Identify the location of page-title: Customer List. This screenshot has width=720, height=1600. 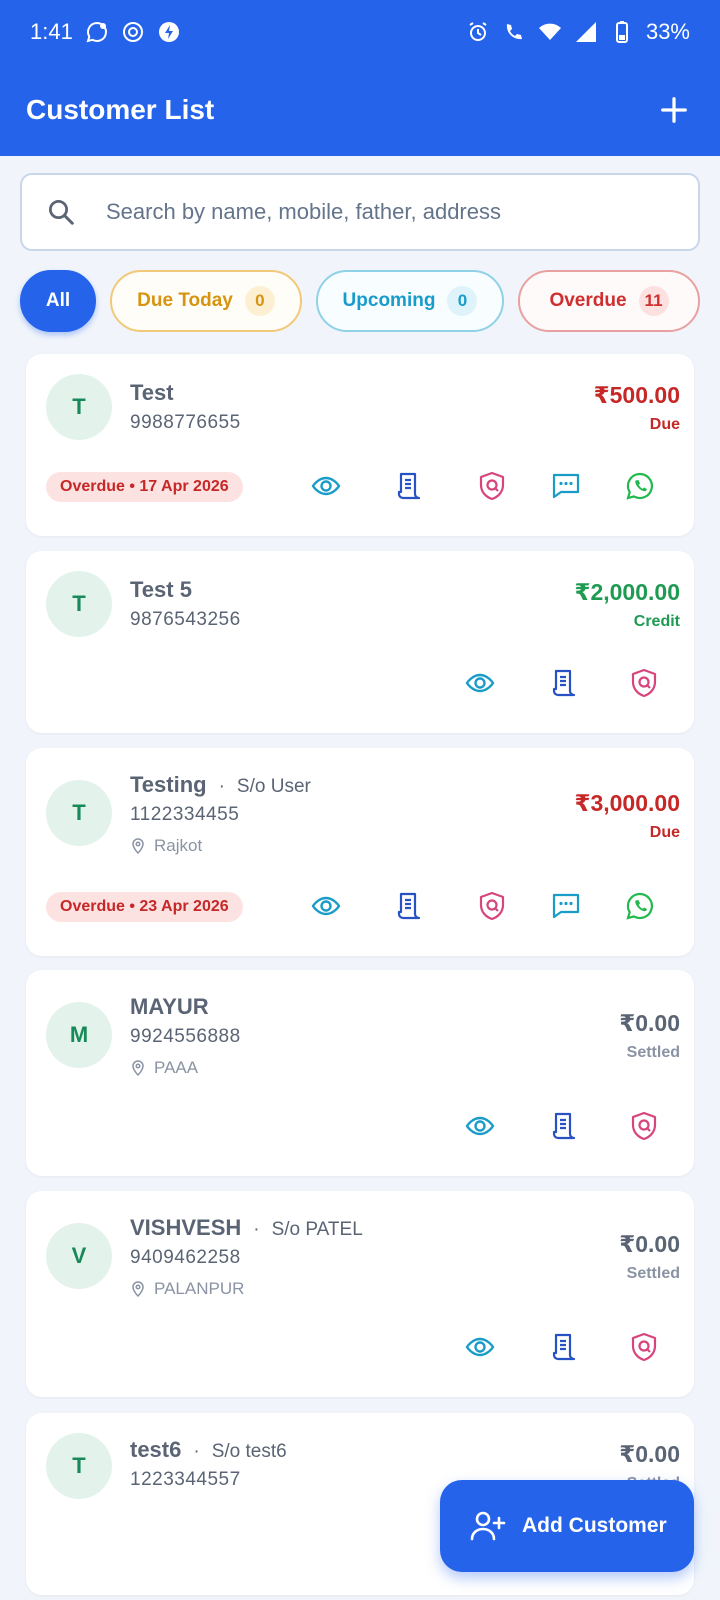
(120, 109).